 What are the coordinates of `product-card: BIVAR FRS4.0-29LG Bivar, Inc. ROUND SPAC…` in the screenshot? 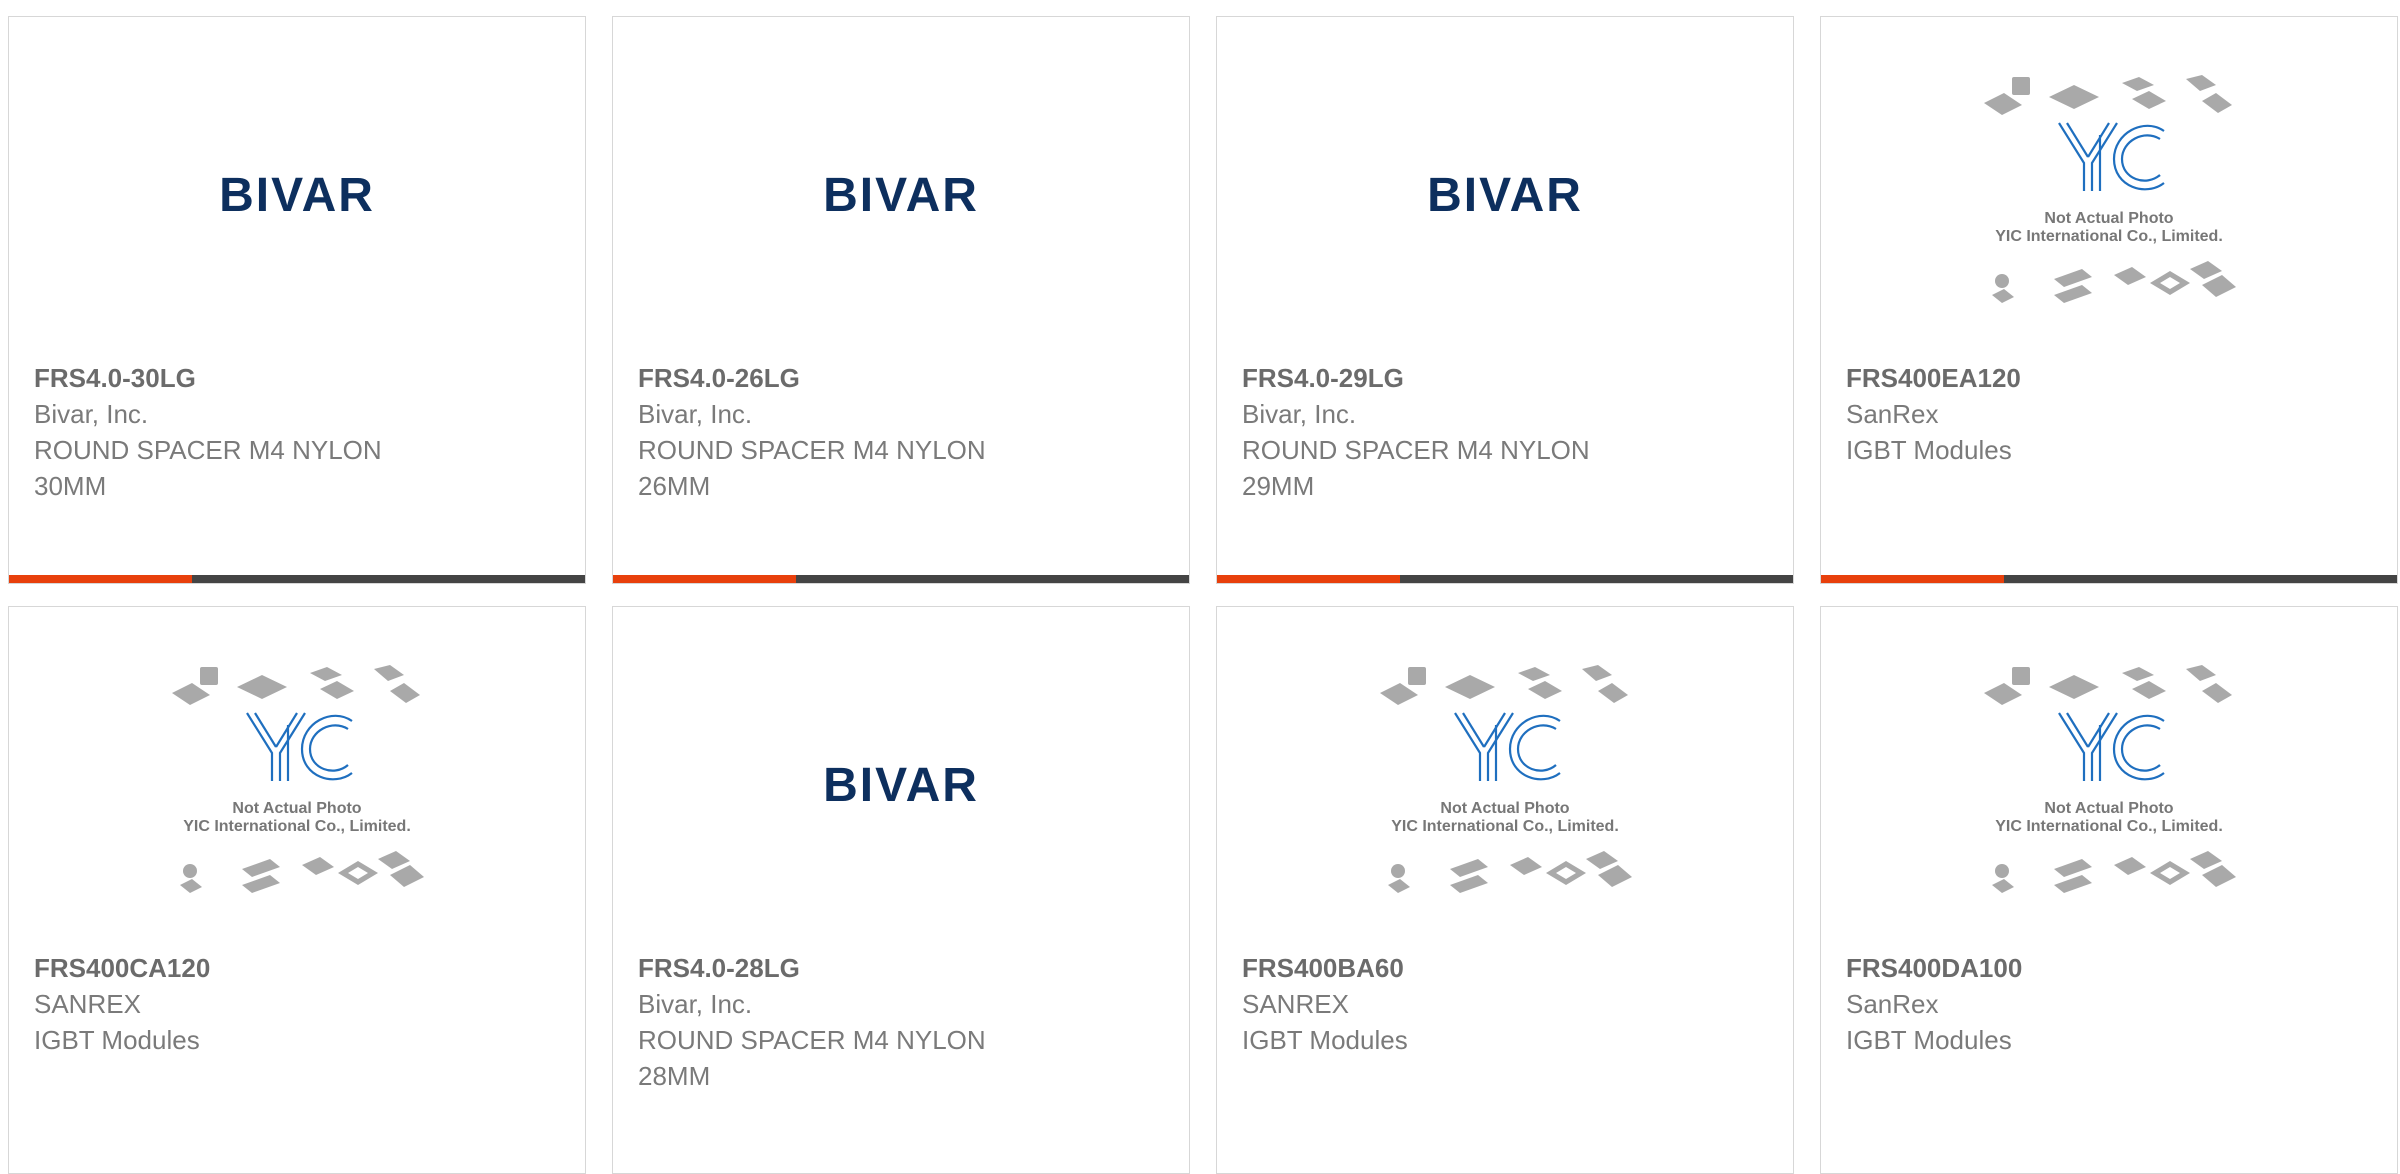 It's located at (1505, 300).